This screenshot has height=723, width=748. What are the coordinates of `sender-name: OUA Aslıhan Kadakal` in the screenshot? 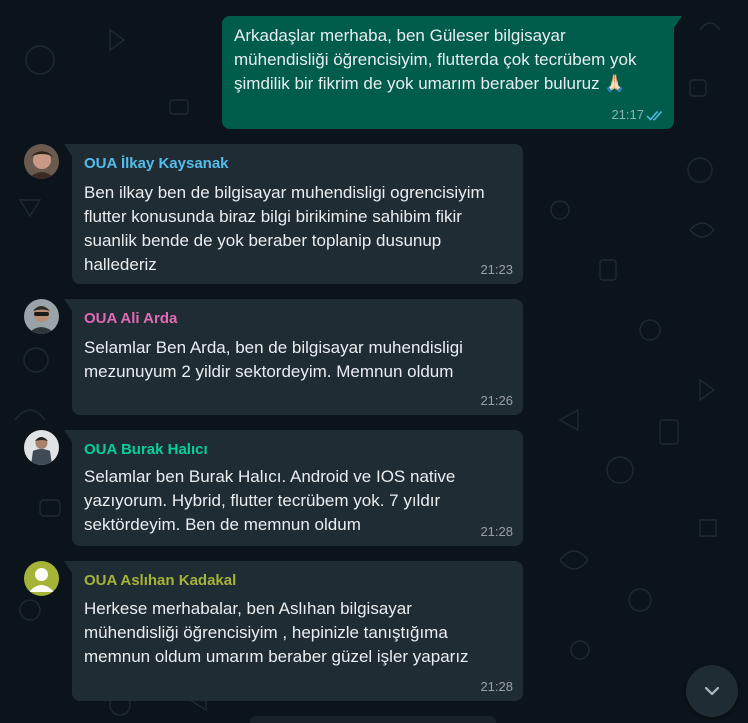 It's located at (160, 581).